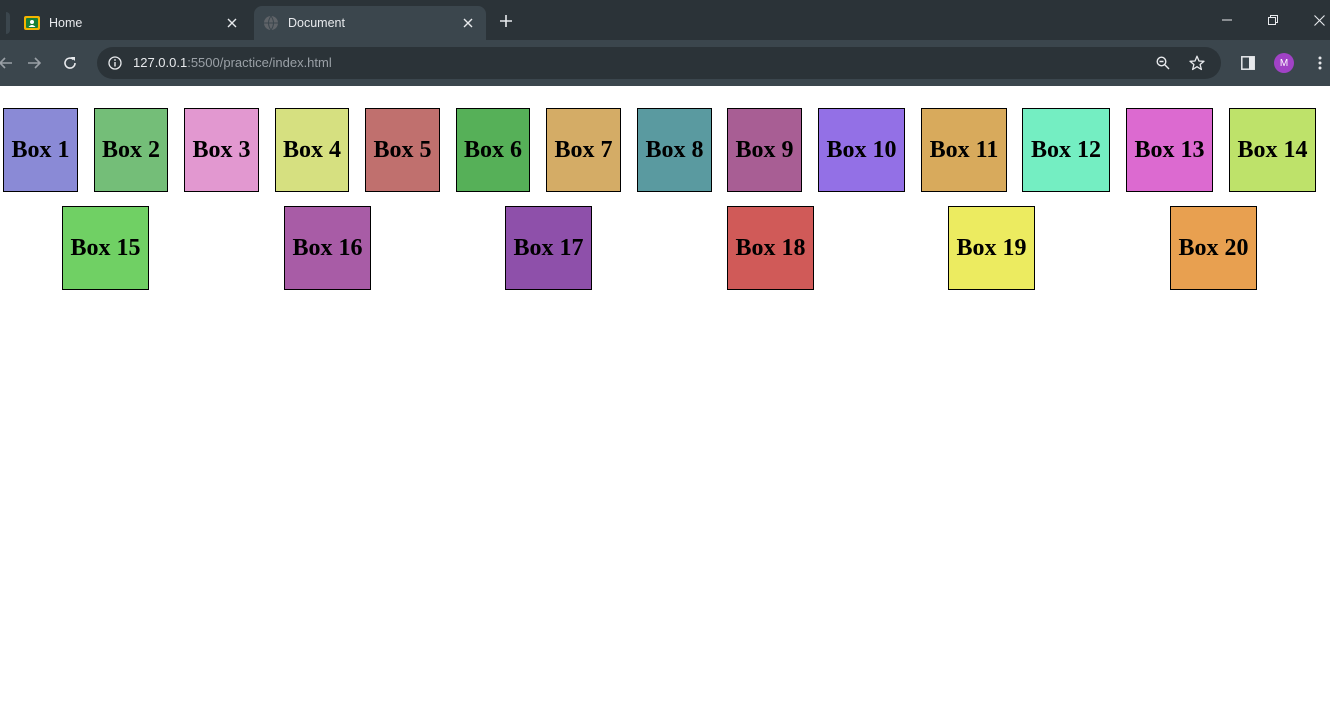 The width and height of the screenshot is (1330, 716). I want to click on zoom-icon, so click(1163, 63).